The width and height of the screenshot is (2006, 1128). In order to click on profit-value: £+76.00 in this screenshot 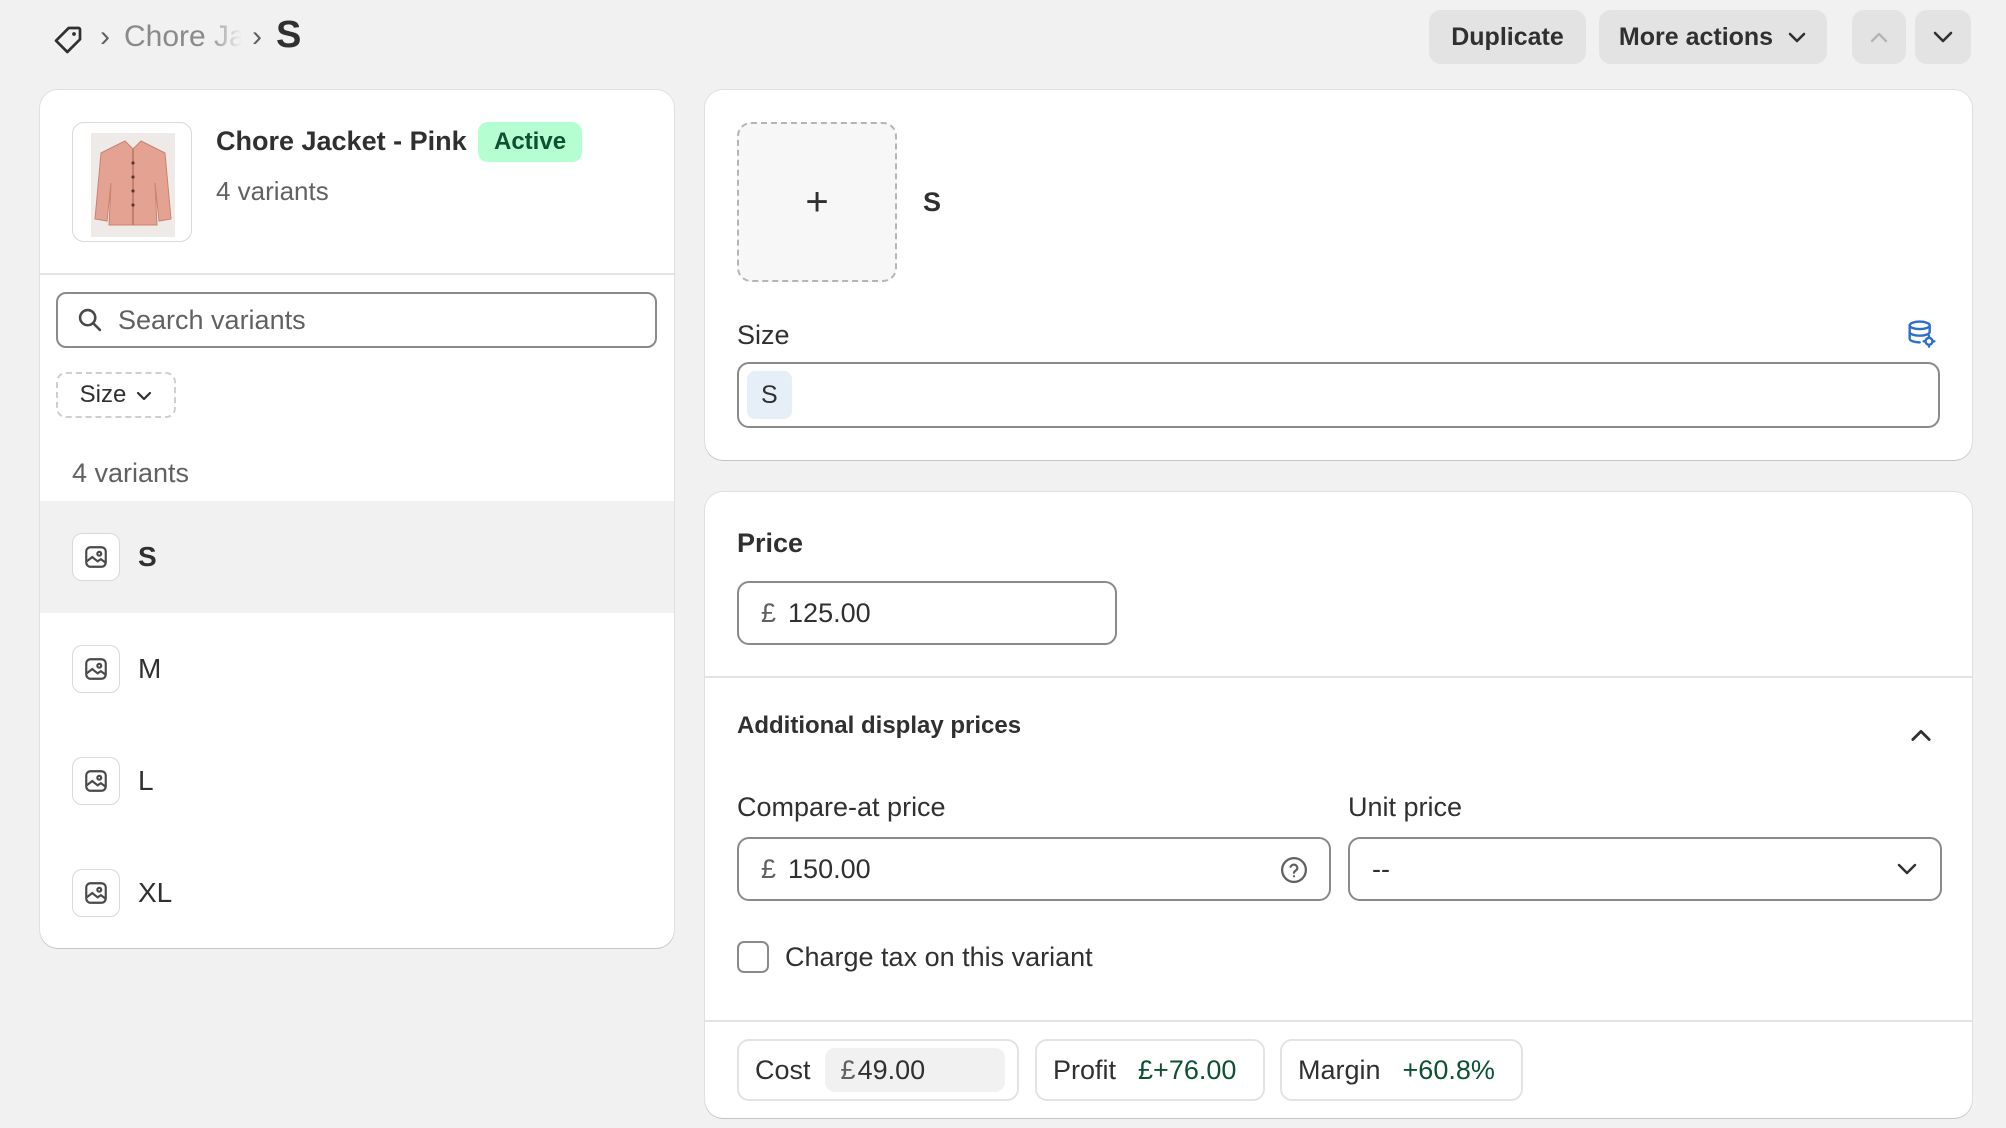, I will do `click(1187, 1069)`.